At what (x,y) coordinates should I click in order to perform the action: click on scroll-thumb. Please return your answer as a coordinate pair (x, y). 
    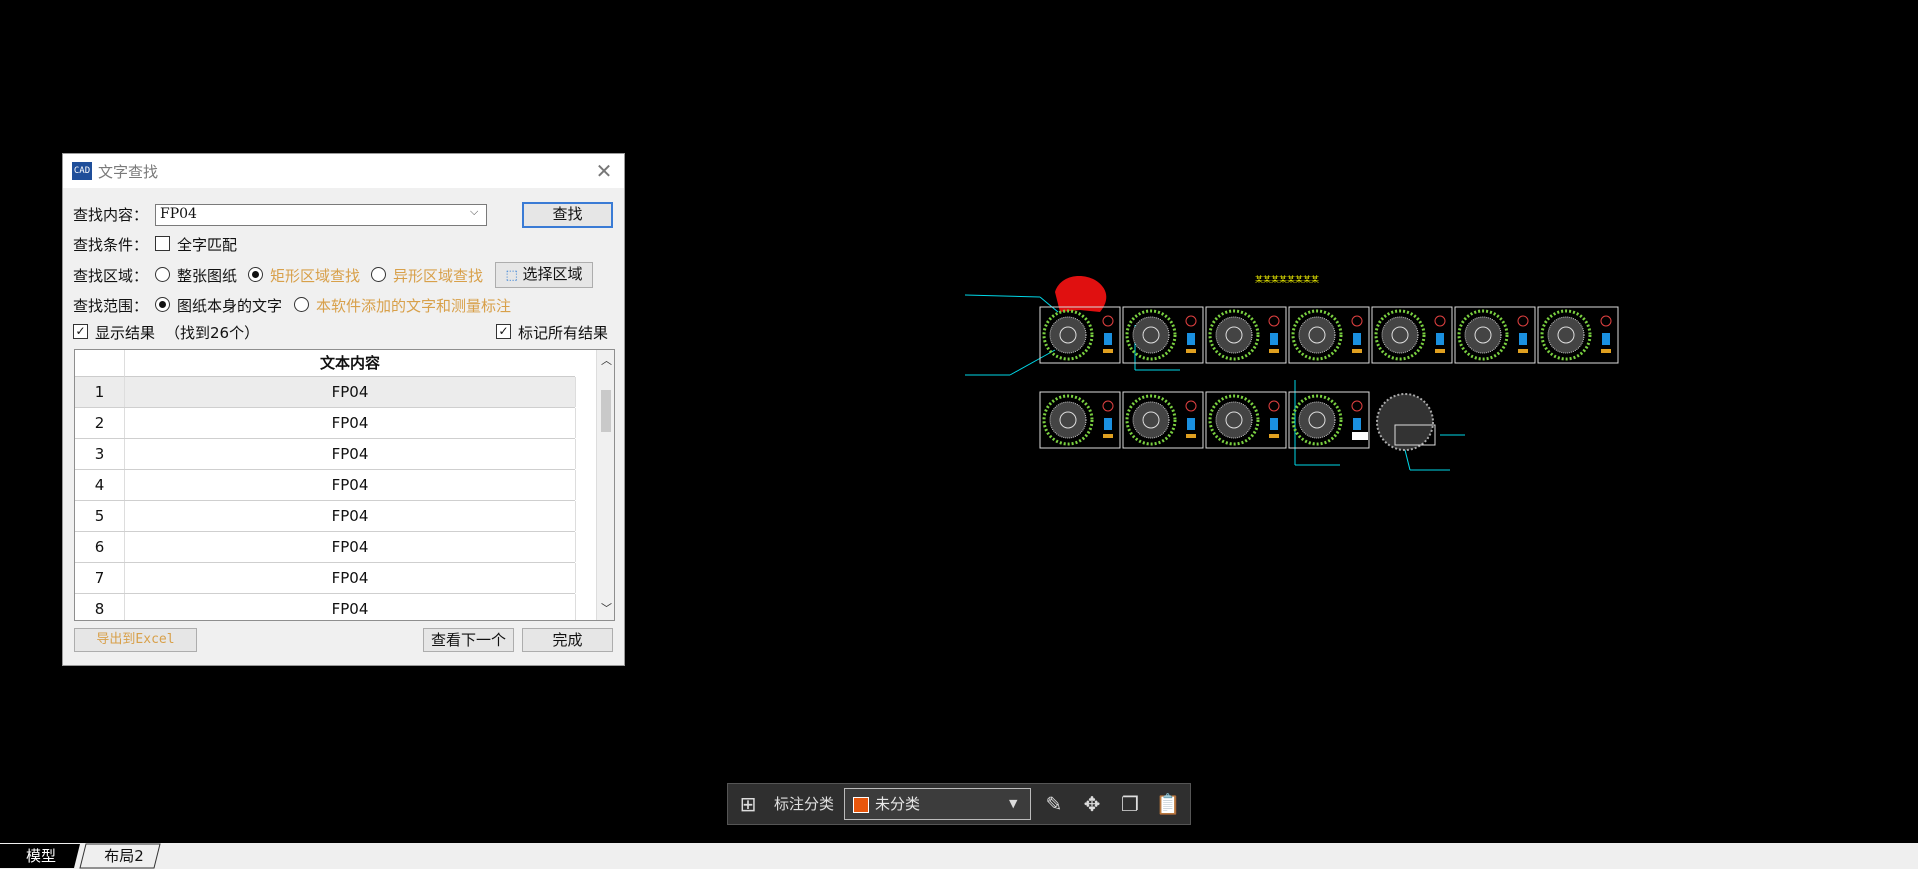
    Looking at the image, I should click on (606, 411).